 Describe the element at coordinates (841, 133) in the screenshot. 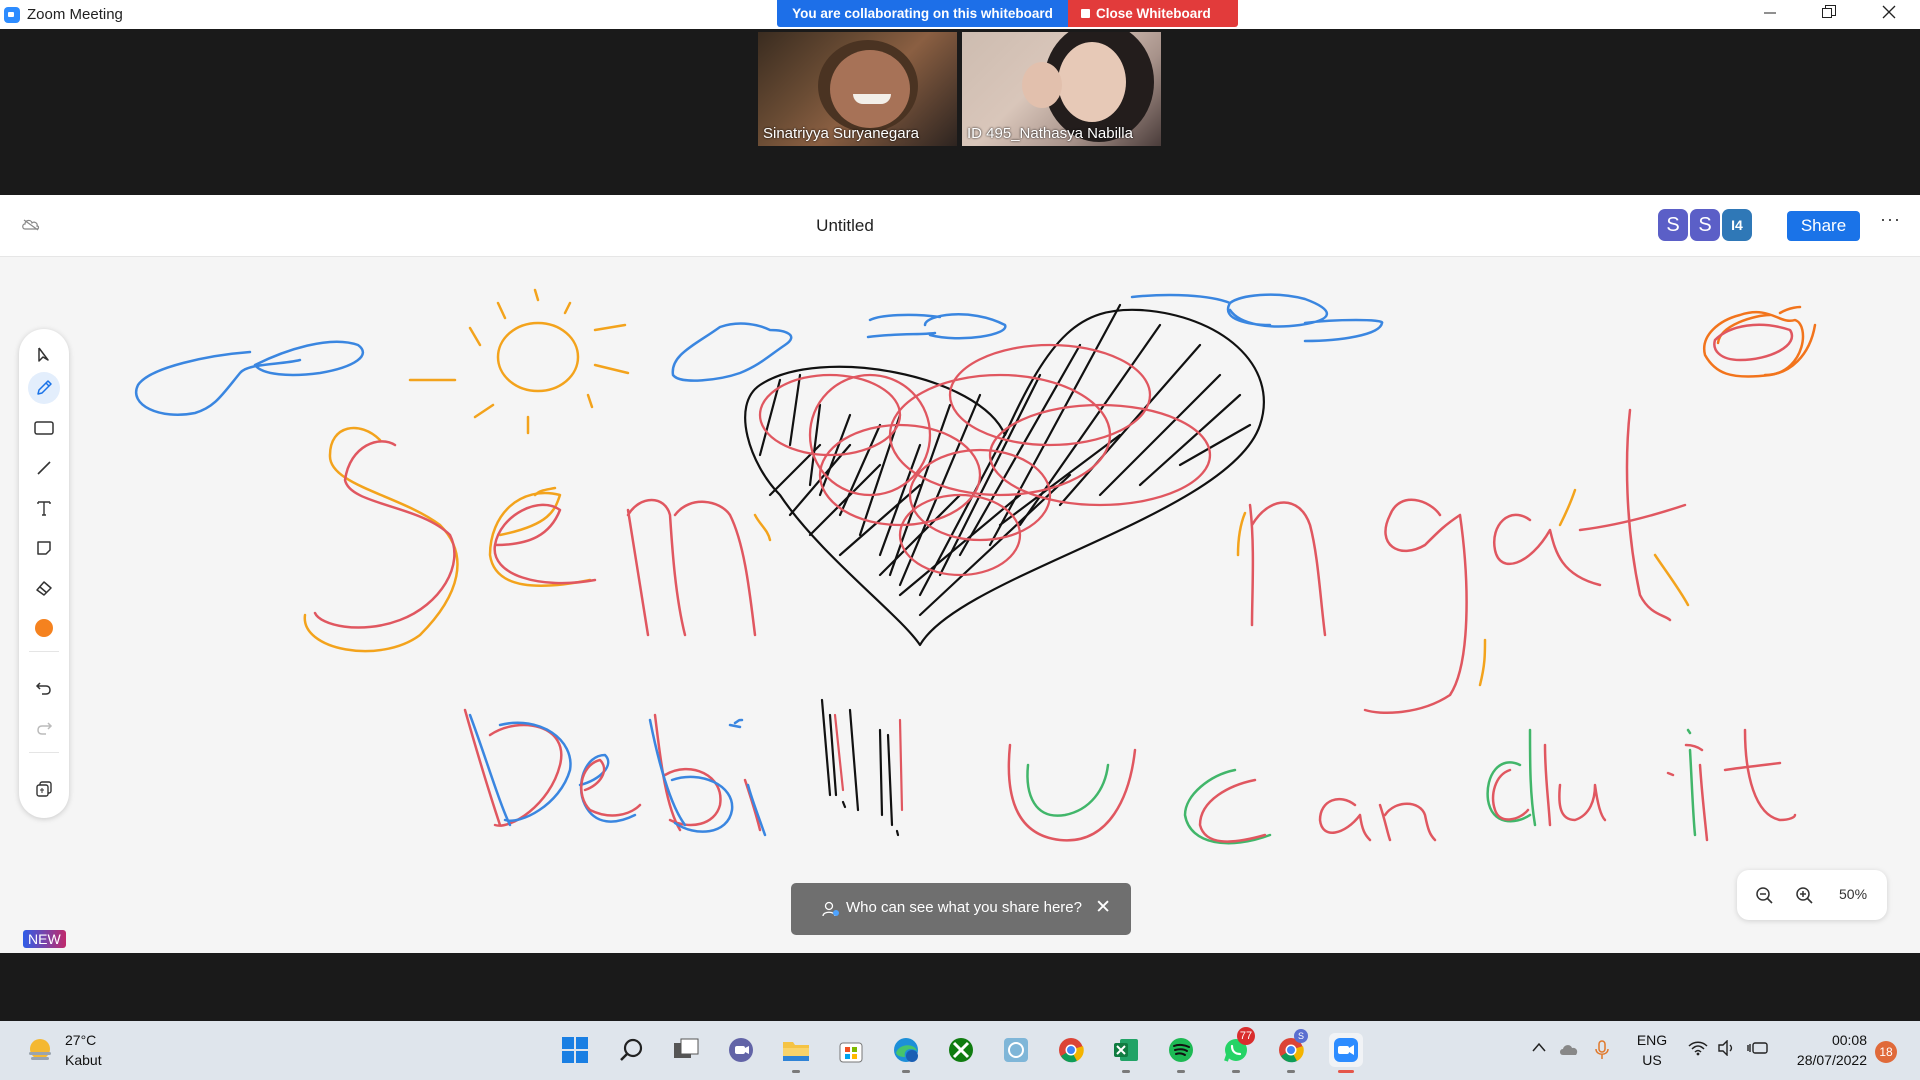

I see `participant-name: Sinatriyya Suryanegara` at that location.